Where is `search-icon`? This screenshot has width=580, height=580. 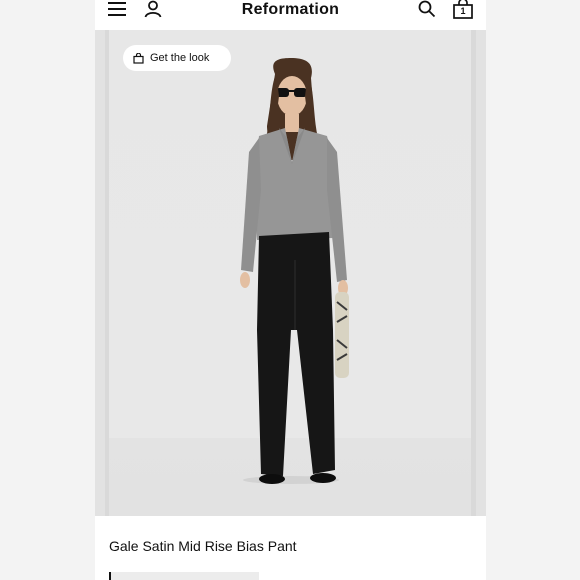
search-icon is located at coordinates (427, 9).